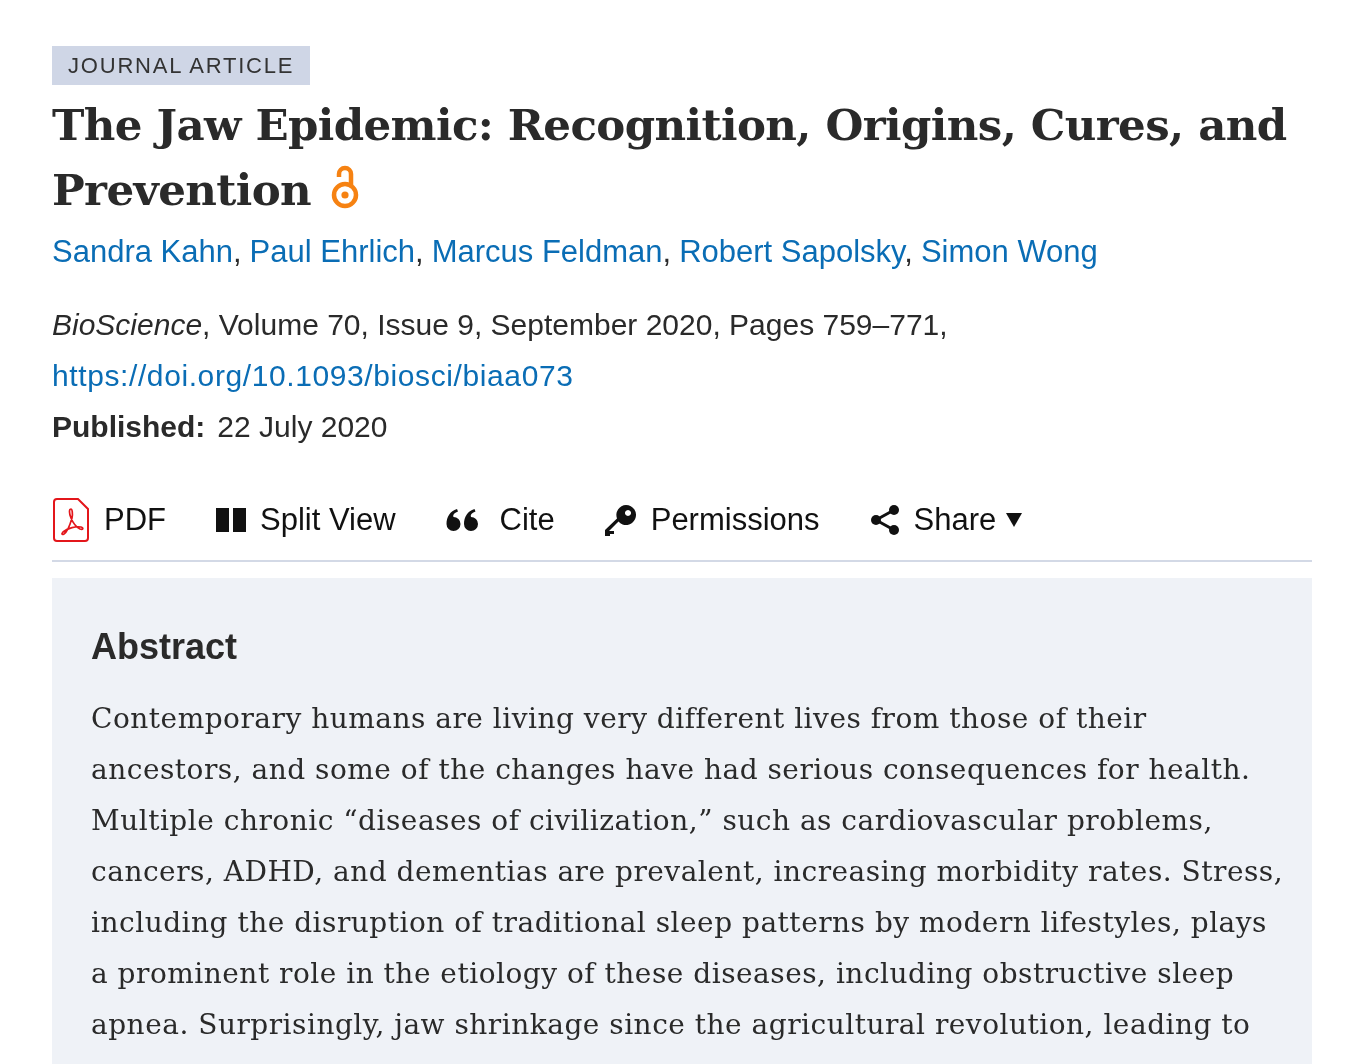 Image resolution: width=1348 pixels, height=1064 pixels. What do you see at coordinates (500, 520) in the screenshot?
I see `cite-tool-link: Cite` at bounding box center [500, 520].